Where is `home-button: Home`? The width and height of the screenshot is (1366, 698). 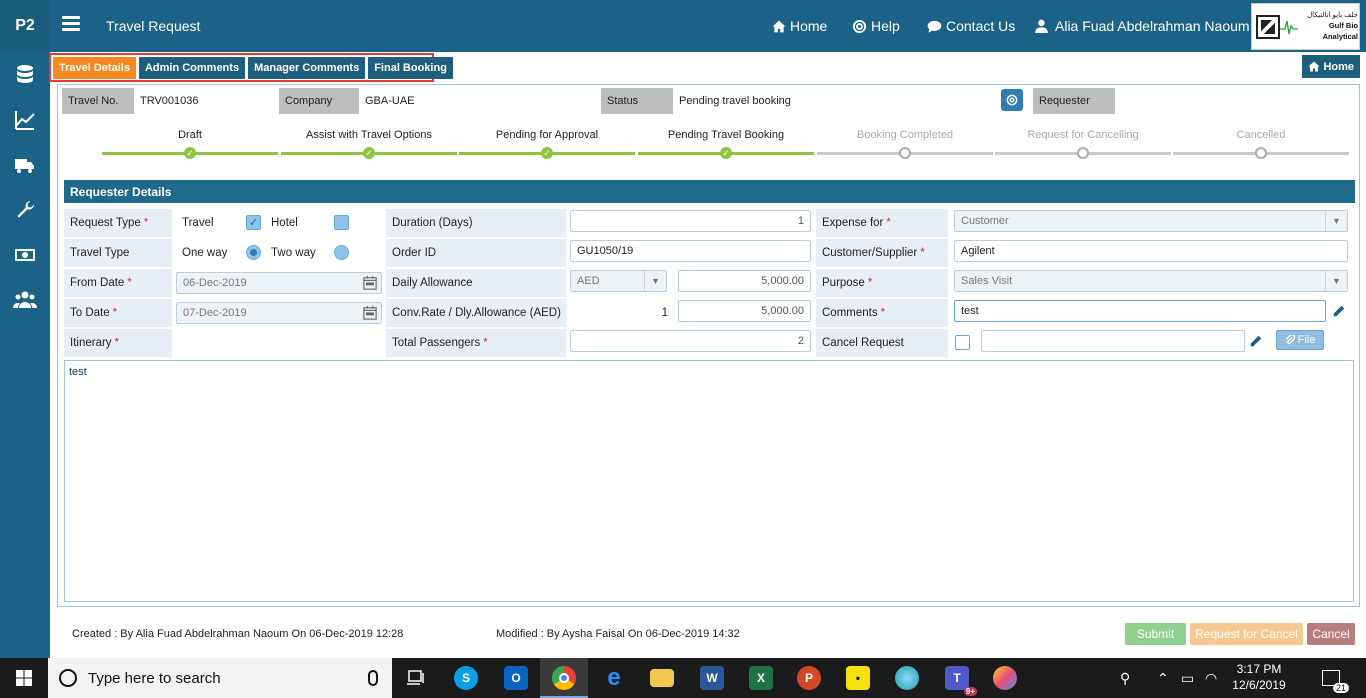
home-button: Home is located at coordinates (1331, 66).